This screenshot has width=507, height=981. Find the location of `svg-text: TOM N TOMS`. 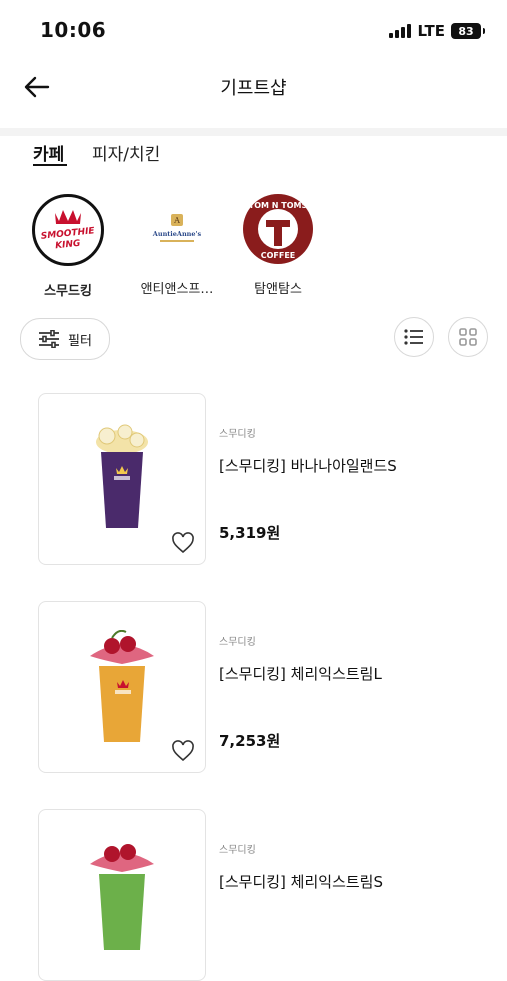

svg-text: TOM N TOMS is located at coordinates (278, 205).